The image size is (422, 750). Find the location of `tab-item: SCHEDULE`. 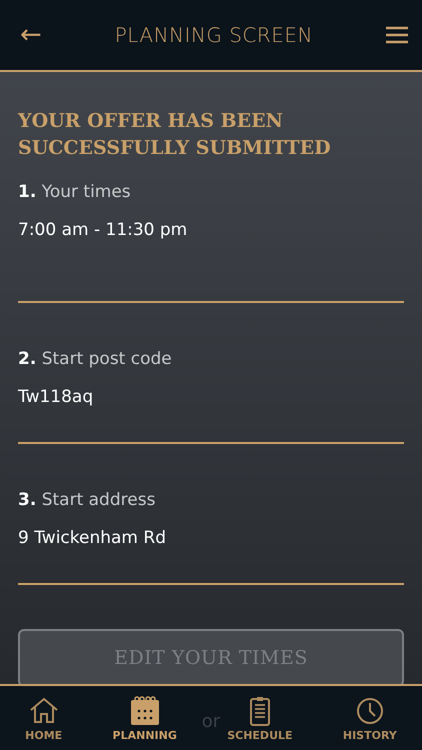

tab-item: SCHEDULE is located at coordinates (260, 718).